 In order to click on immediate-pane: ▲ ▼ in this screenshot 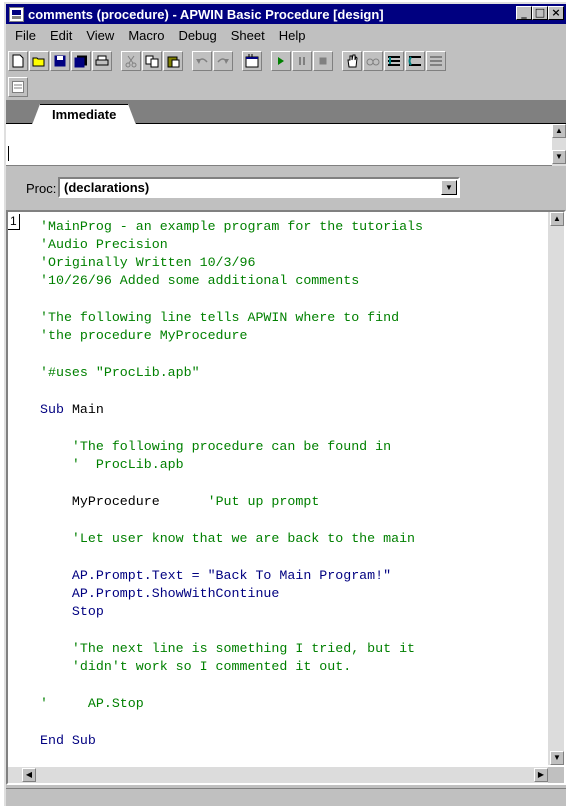, I will do `click(286, 145)`.